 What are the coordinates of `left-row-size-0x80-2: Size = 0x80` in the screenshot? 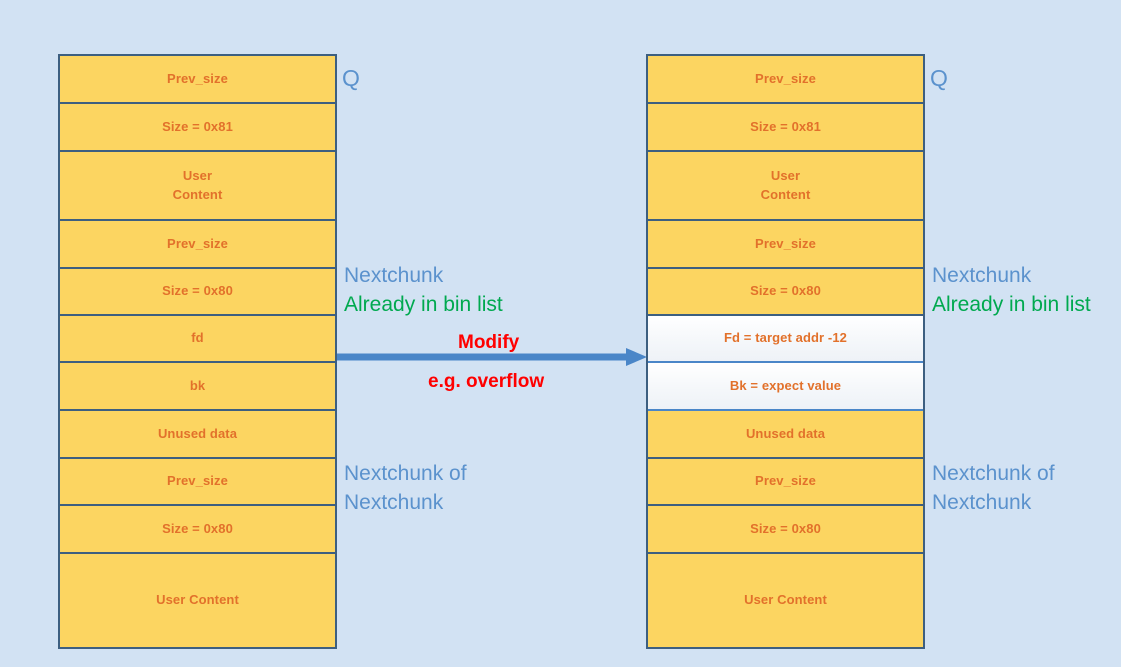 It's located at (197, 530).